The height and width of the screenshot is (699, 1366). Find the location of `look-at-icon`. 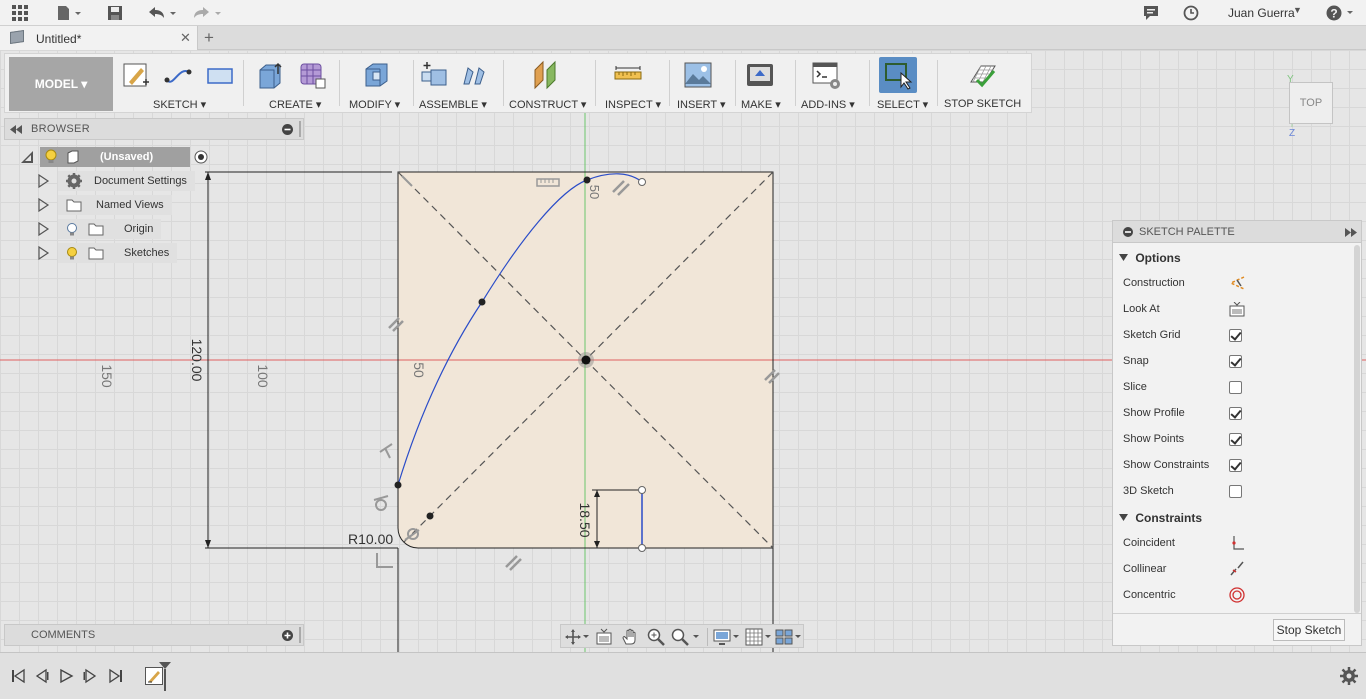

look-at-icon is located at coordinates (1237, 309).